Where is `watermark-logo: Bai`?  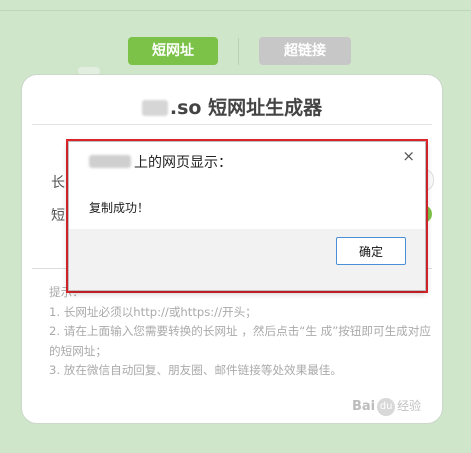
watermark-logo: Bai is located at coordinates (364, 406).